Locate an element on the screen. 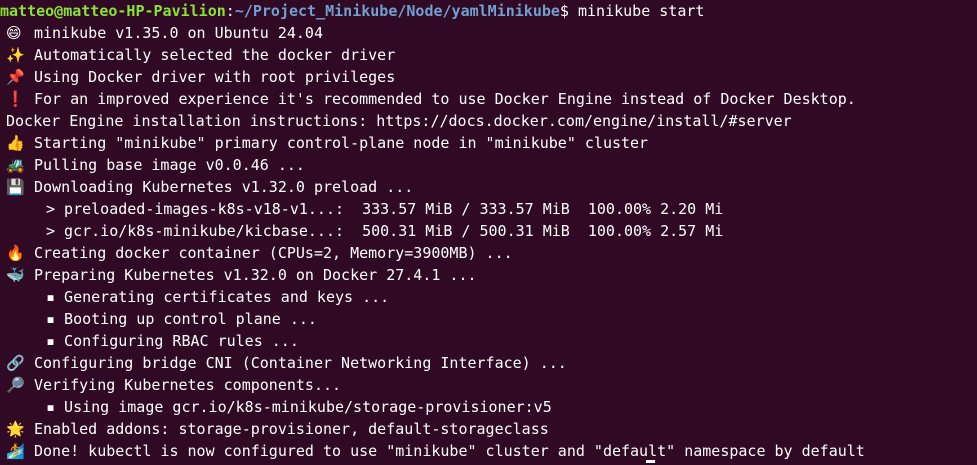 This screenshot has height=465, width=977. exclamation-icon: ❗ is located at coordinates (15, 99).